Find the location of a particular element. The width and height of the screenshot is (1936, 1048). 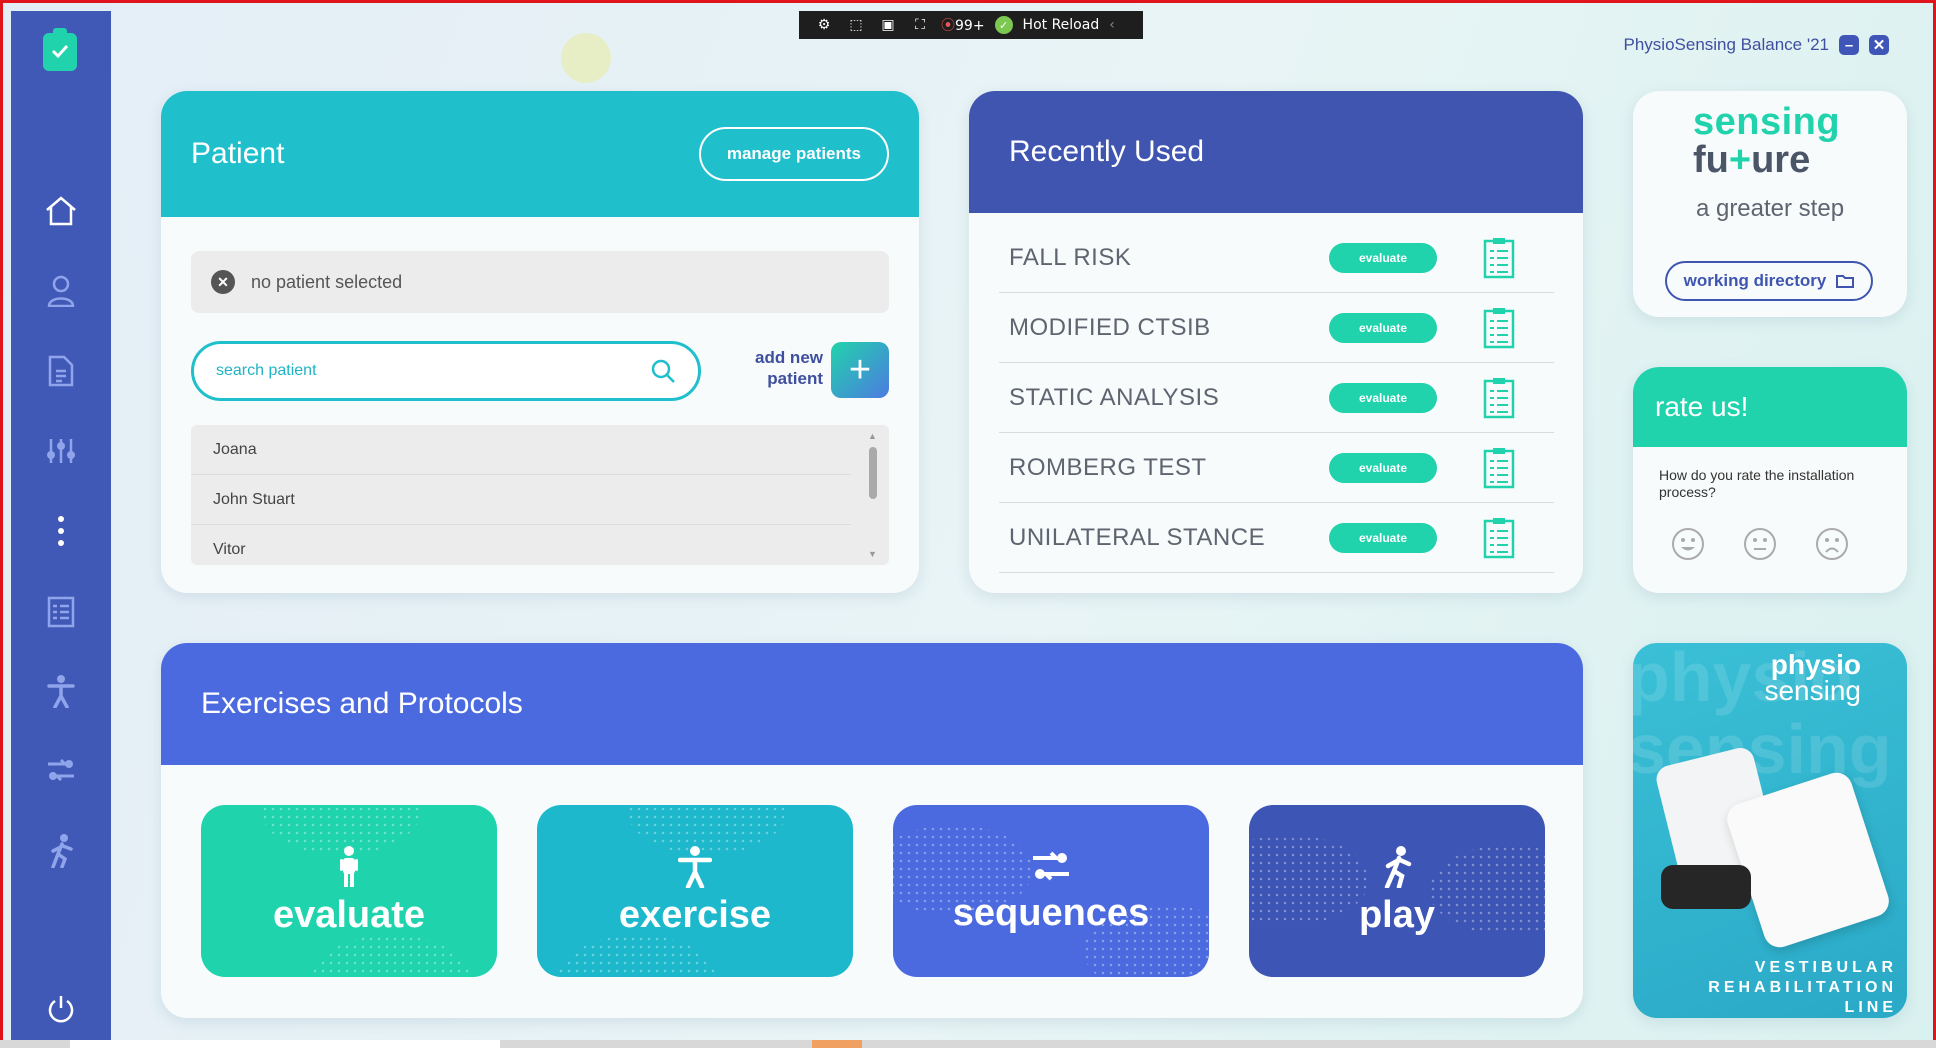

app-logo-icon is located at coordinates (60, 49).